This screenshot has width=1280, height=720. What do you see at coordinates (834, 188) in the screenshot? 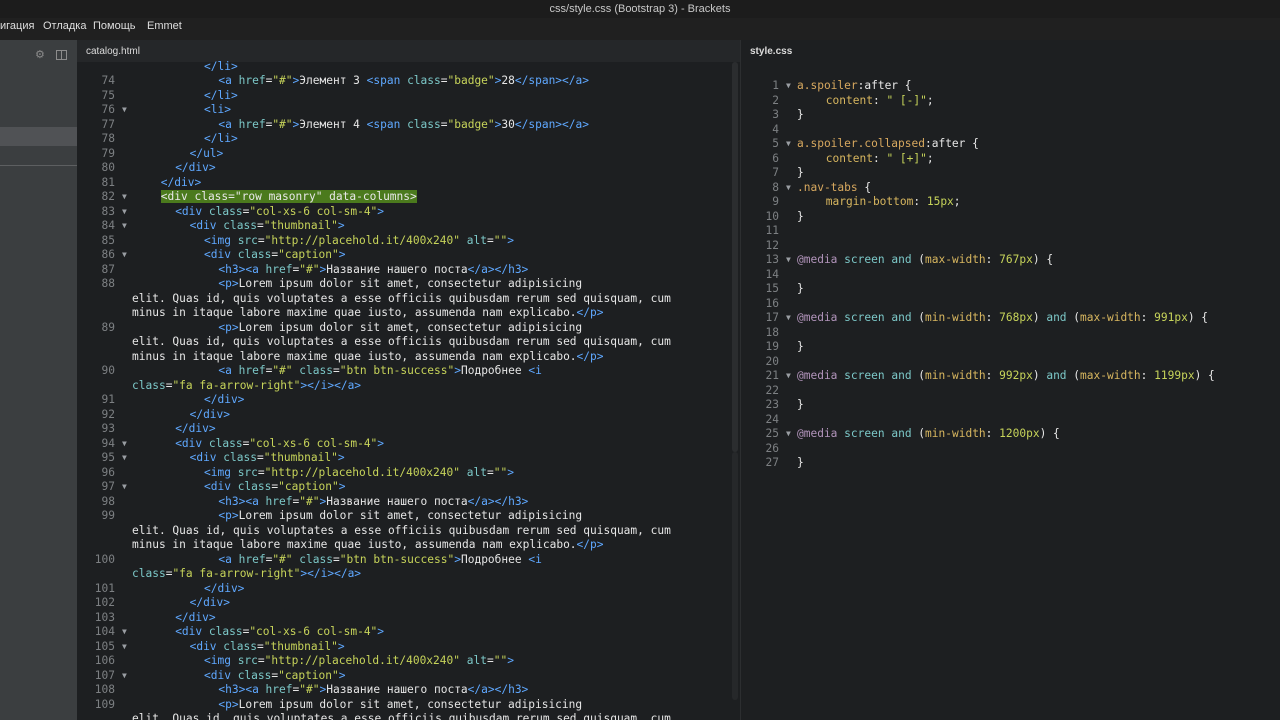
I see `code-line: .nav-tabs {` at bounding box center [834, 188].